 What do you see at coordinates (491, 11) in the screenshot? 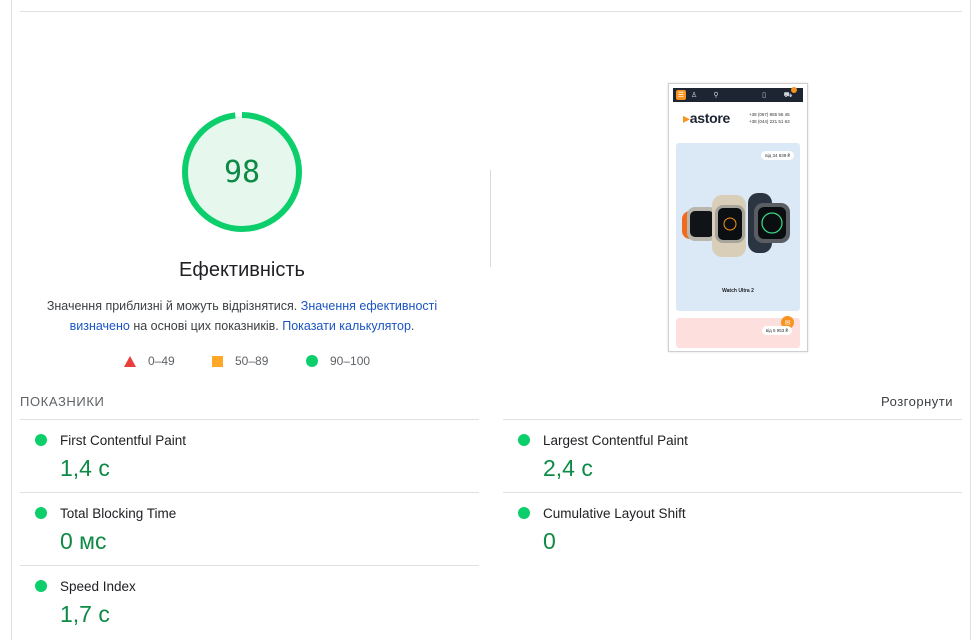
I see `top-divider` at bounding box center [491, 11].